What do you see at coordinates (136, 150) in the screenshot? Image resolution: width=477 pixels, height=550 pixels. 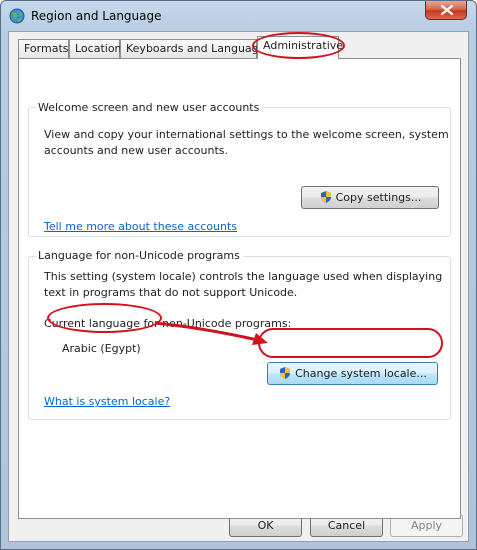 I see `welcome-description-line2: accounts and new user accounts.` at bounding box center [136, 150].